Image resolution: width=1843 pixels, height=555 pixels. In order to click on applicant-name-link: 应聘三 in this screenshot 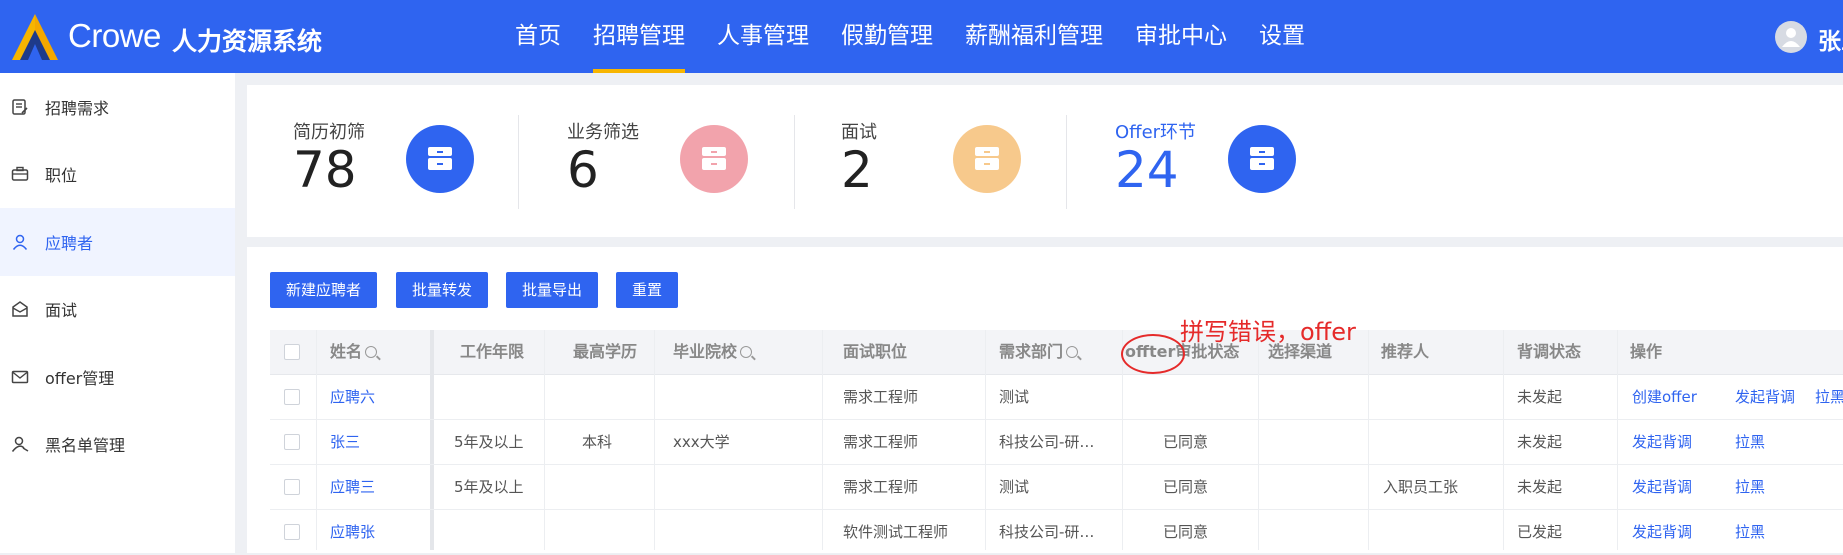, I will do `click(352, 487)`.